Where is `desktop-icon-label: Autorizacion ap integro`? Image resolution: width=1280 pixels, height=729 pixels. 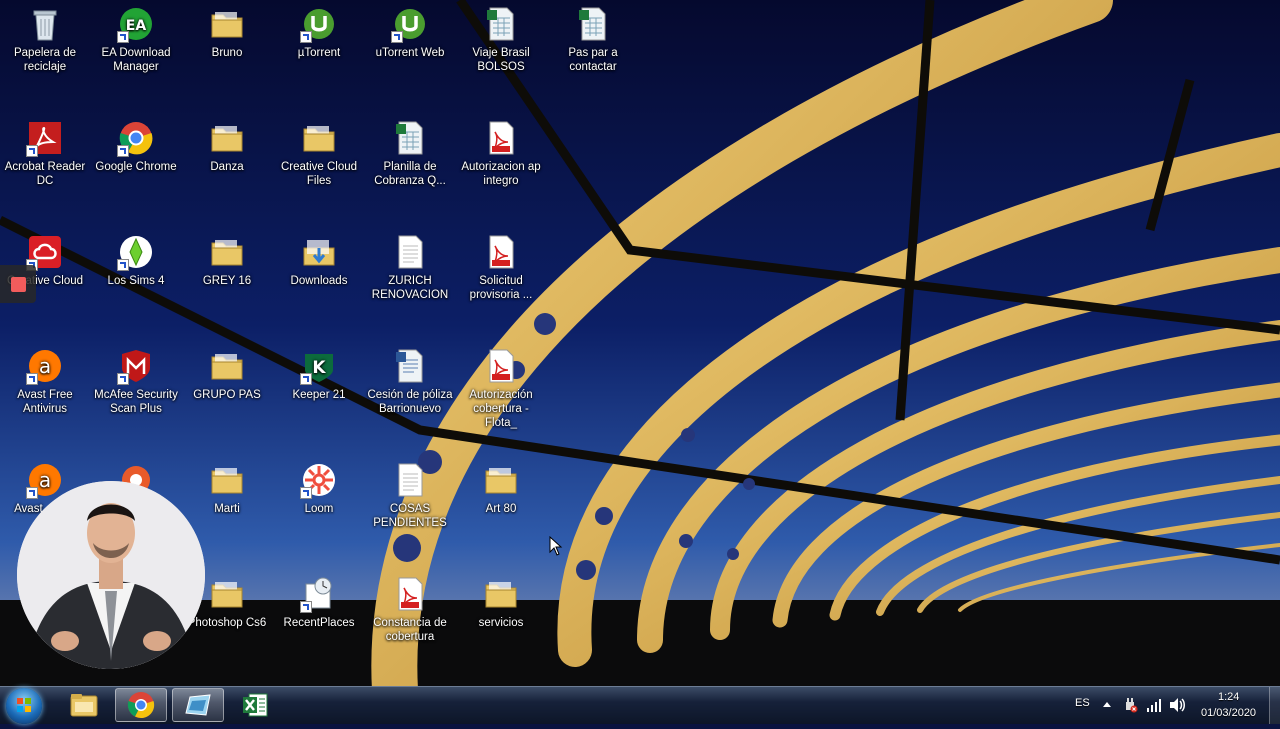 desktop-icon-label: Autorizacion ap integro is located at coordinates (501, 174).